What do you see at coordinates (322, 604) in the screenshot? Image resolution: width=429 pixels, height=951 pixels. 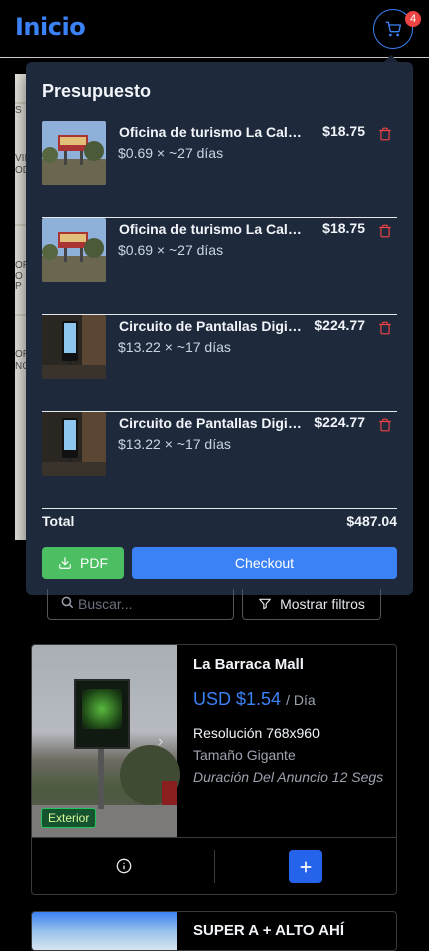 I see `show-filters-label: Mostrar filtros` at bounding box center [322, 604].